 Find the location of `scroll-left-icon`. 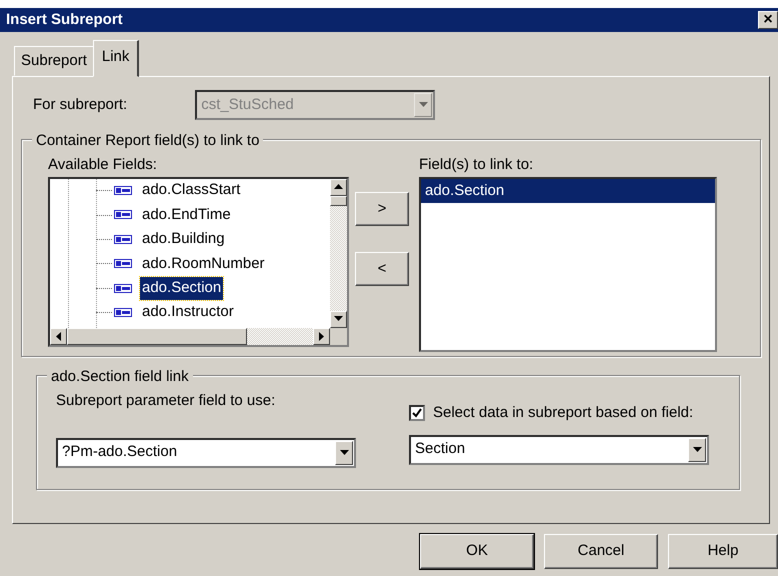

scroll-left-icon is located at coordinates (59, 336).